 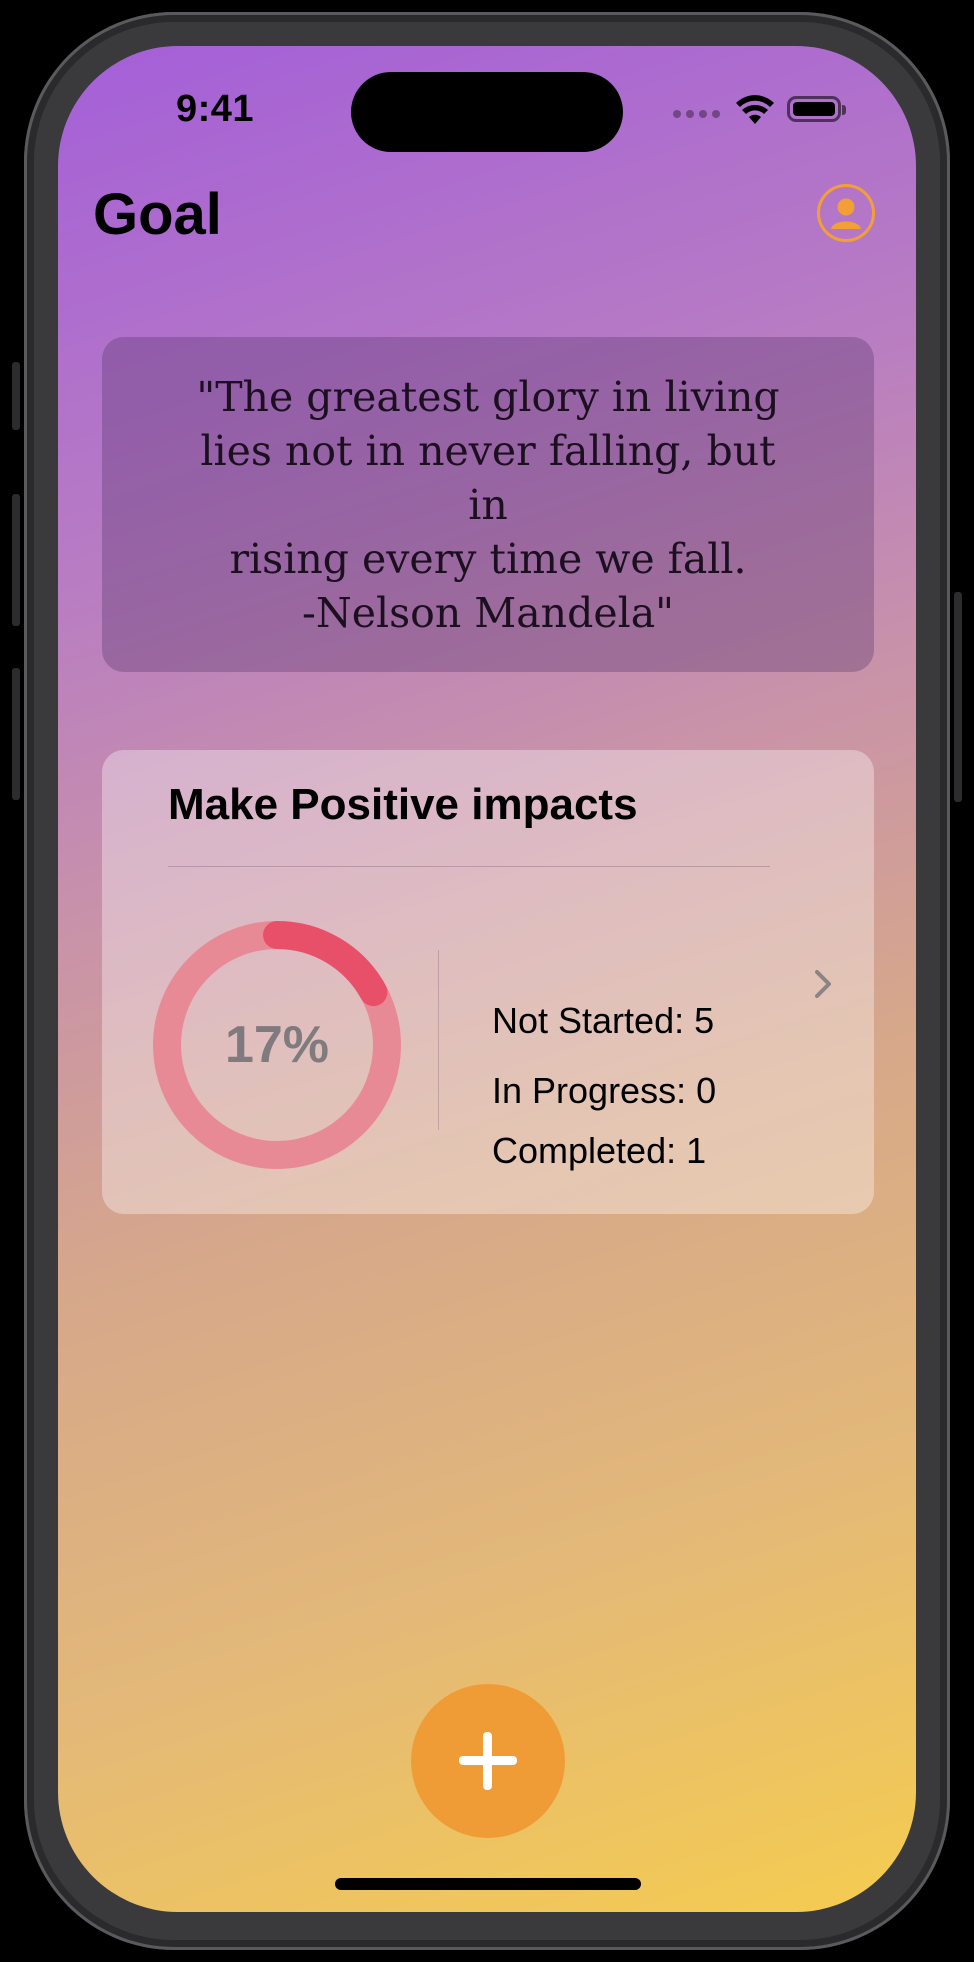 I want to click on status-icons, so click(x=768, y=112).